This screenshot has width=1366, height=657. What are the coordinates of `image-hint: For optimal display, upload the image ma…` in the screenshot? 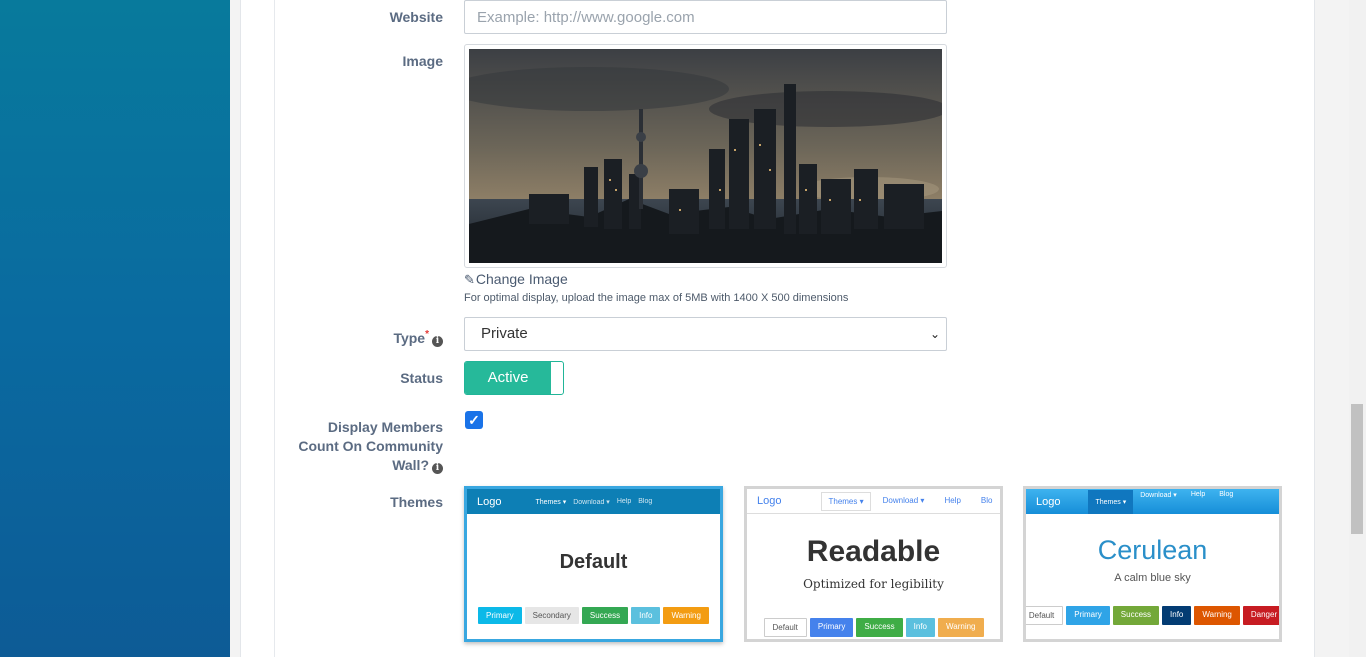 It's located at (656, 298).